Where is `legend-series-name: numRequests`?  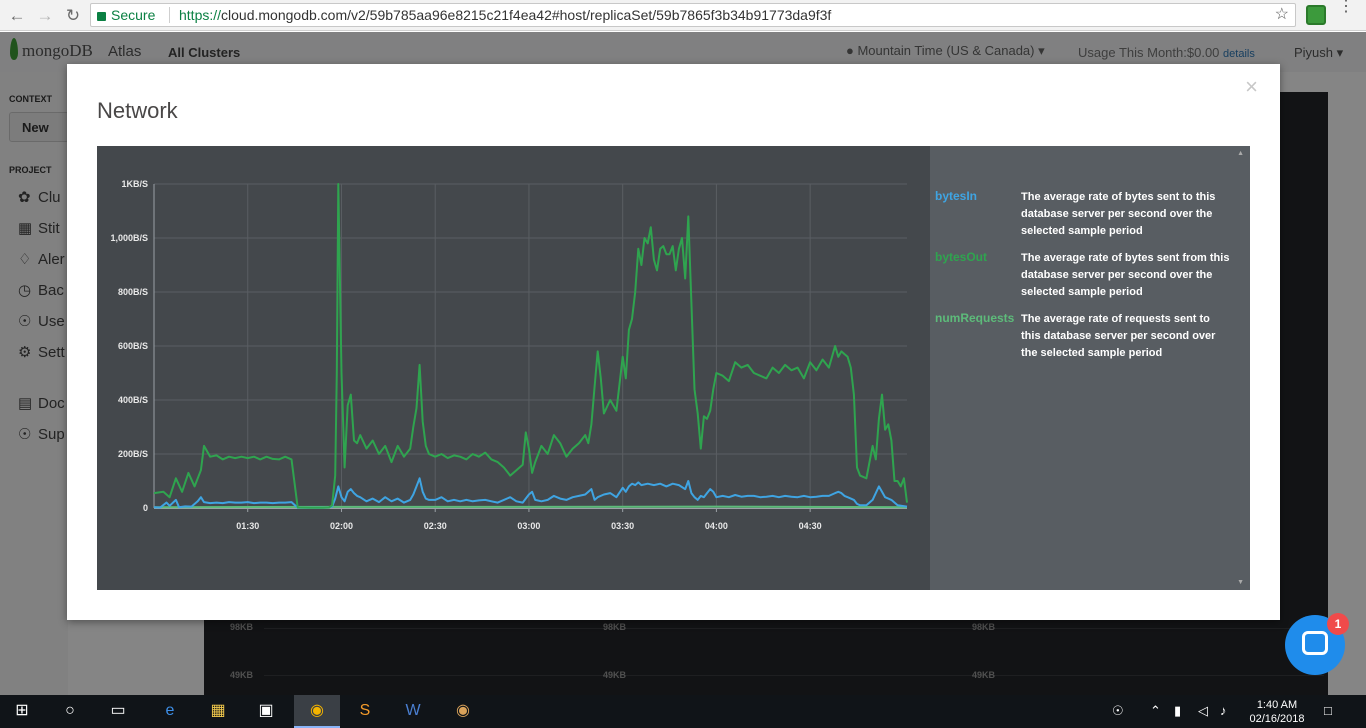
legend-series-name: numRequests is located at coordinates (975, 318).